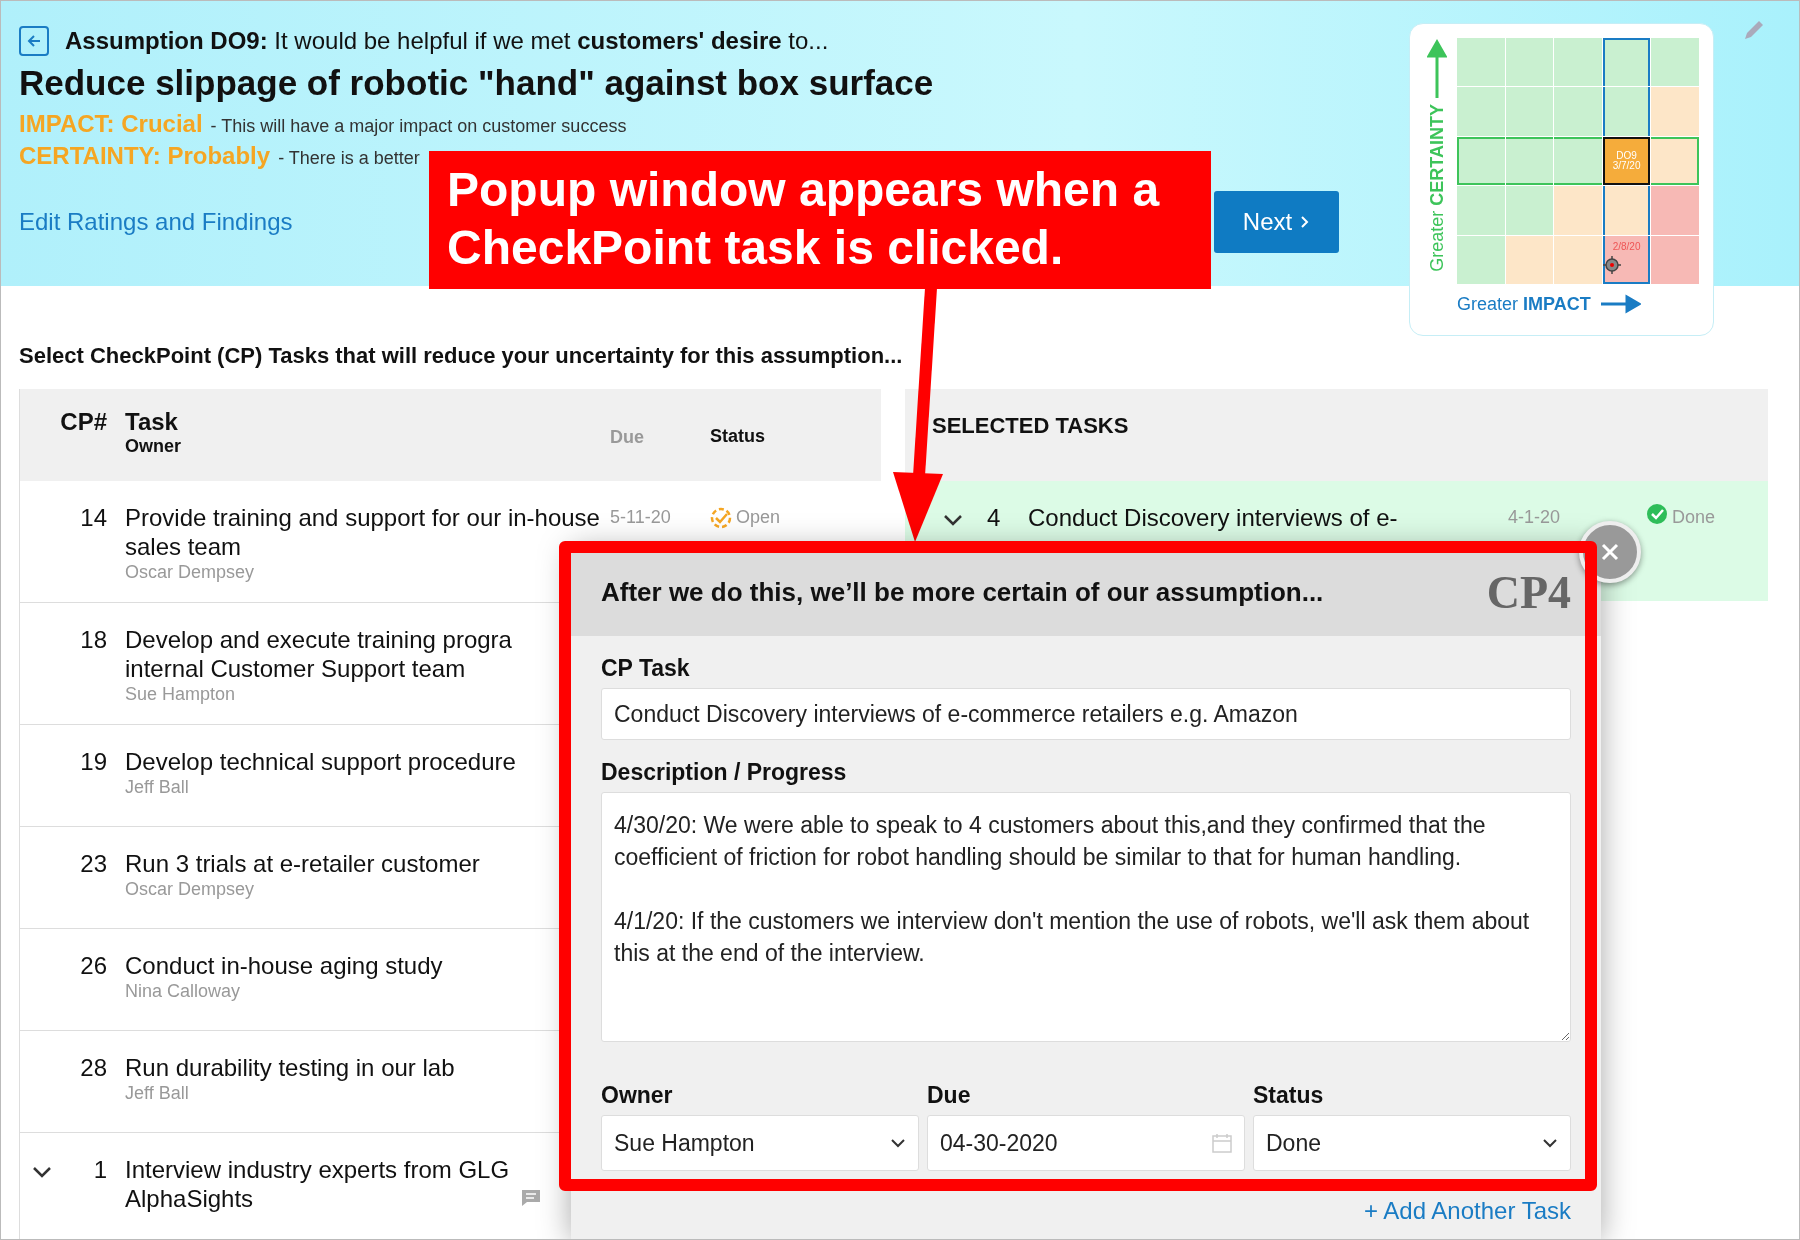 Image resolution: width=1800 pixels, height=1240 pixels. What do you see at coordinates (367, 532) in the screenshot?
I see `task-title: Provide training and support for our in-house sales team` at bounding box center [367, 532].